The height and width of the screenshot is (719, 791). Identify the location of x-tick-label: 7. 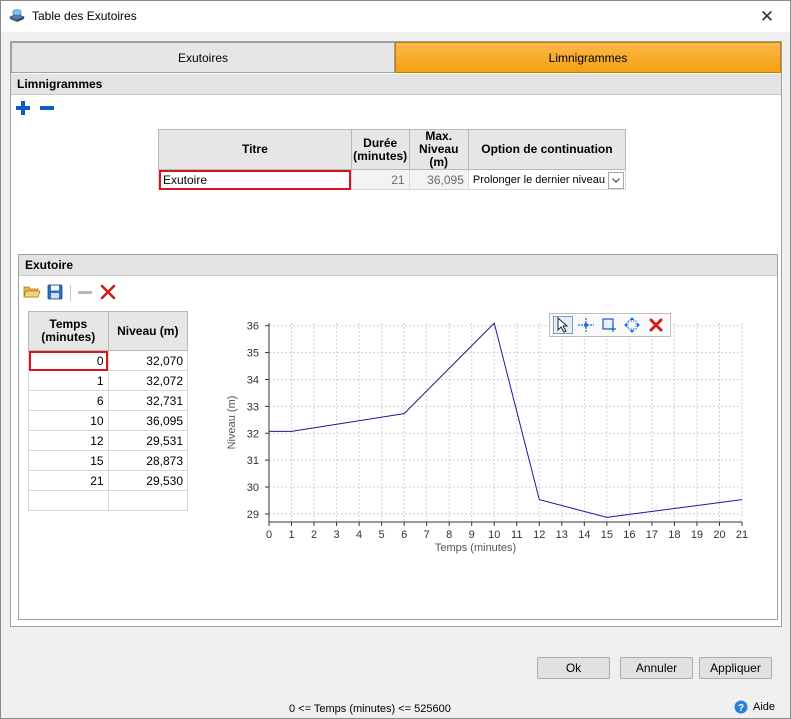
(427, 535).